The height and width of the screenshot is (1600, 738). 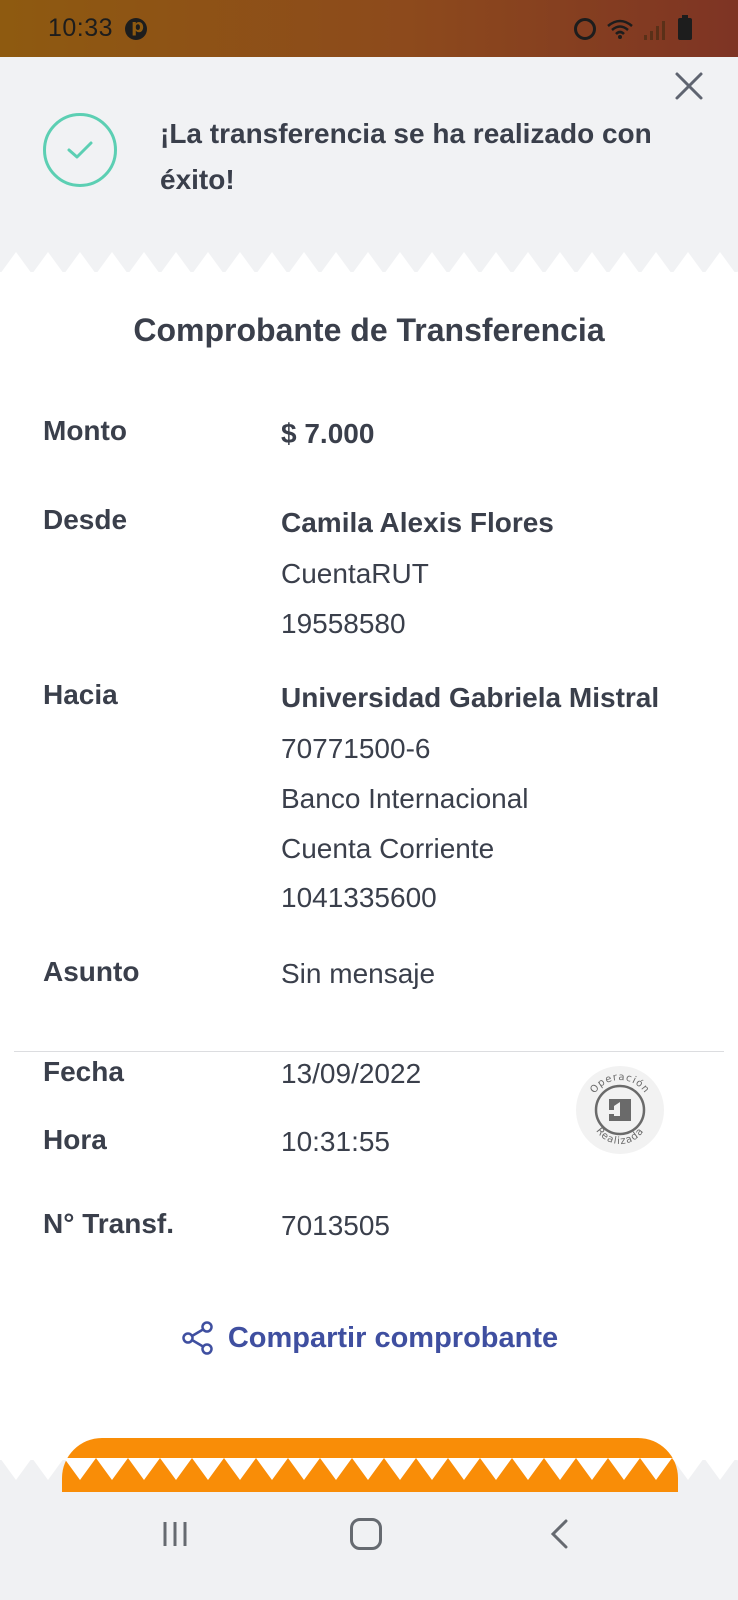 What do you see at coordinates (351, 1073) in the screenshot?
I see `date-value: 13/09/2022` at bounding box center [351, 1073].